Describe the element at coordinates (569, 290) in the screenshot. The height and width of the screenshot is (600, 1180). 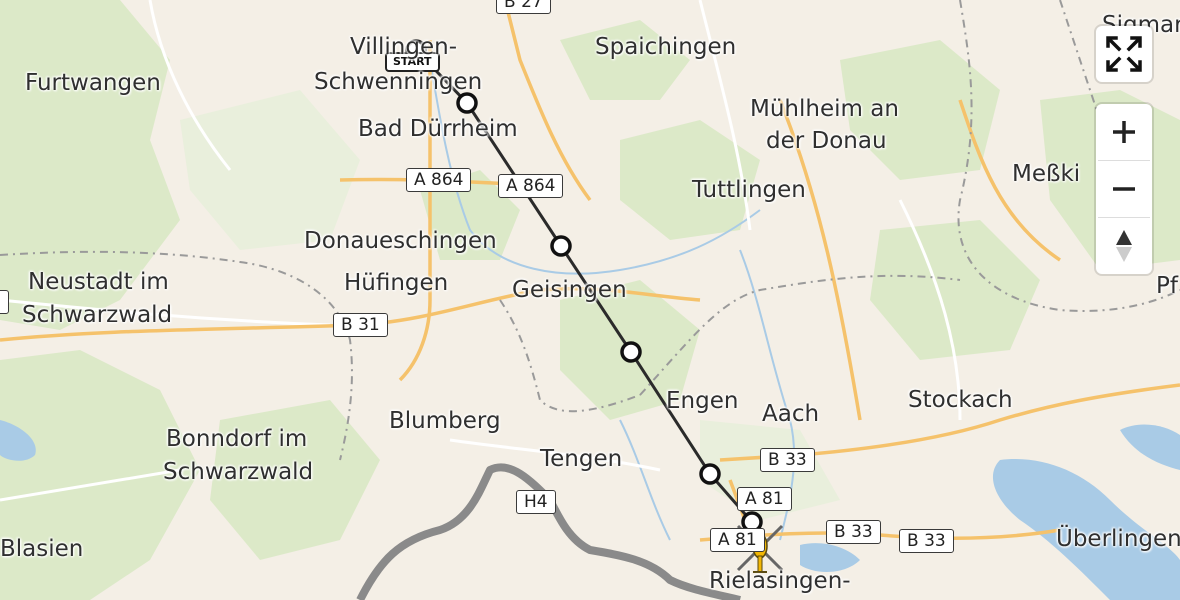
I see `place-label-geisingen: Geisingen` at that location.